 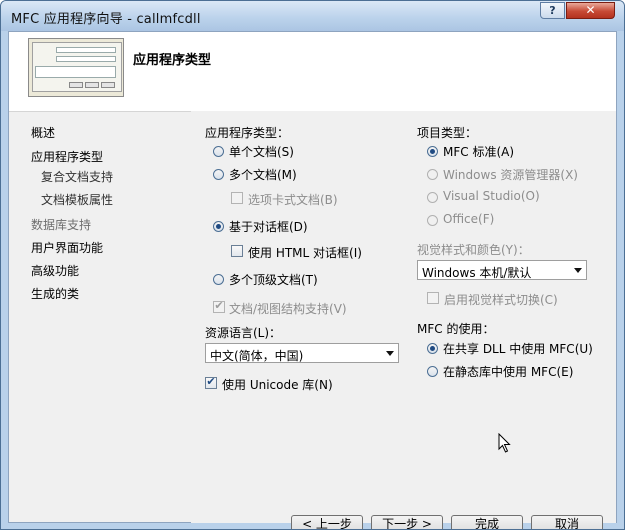 I want to click on multiple-documents-label: 多个文档(M), so click(x=263, y=174).